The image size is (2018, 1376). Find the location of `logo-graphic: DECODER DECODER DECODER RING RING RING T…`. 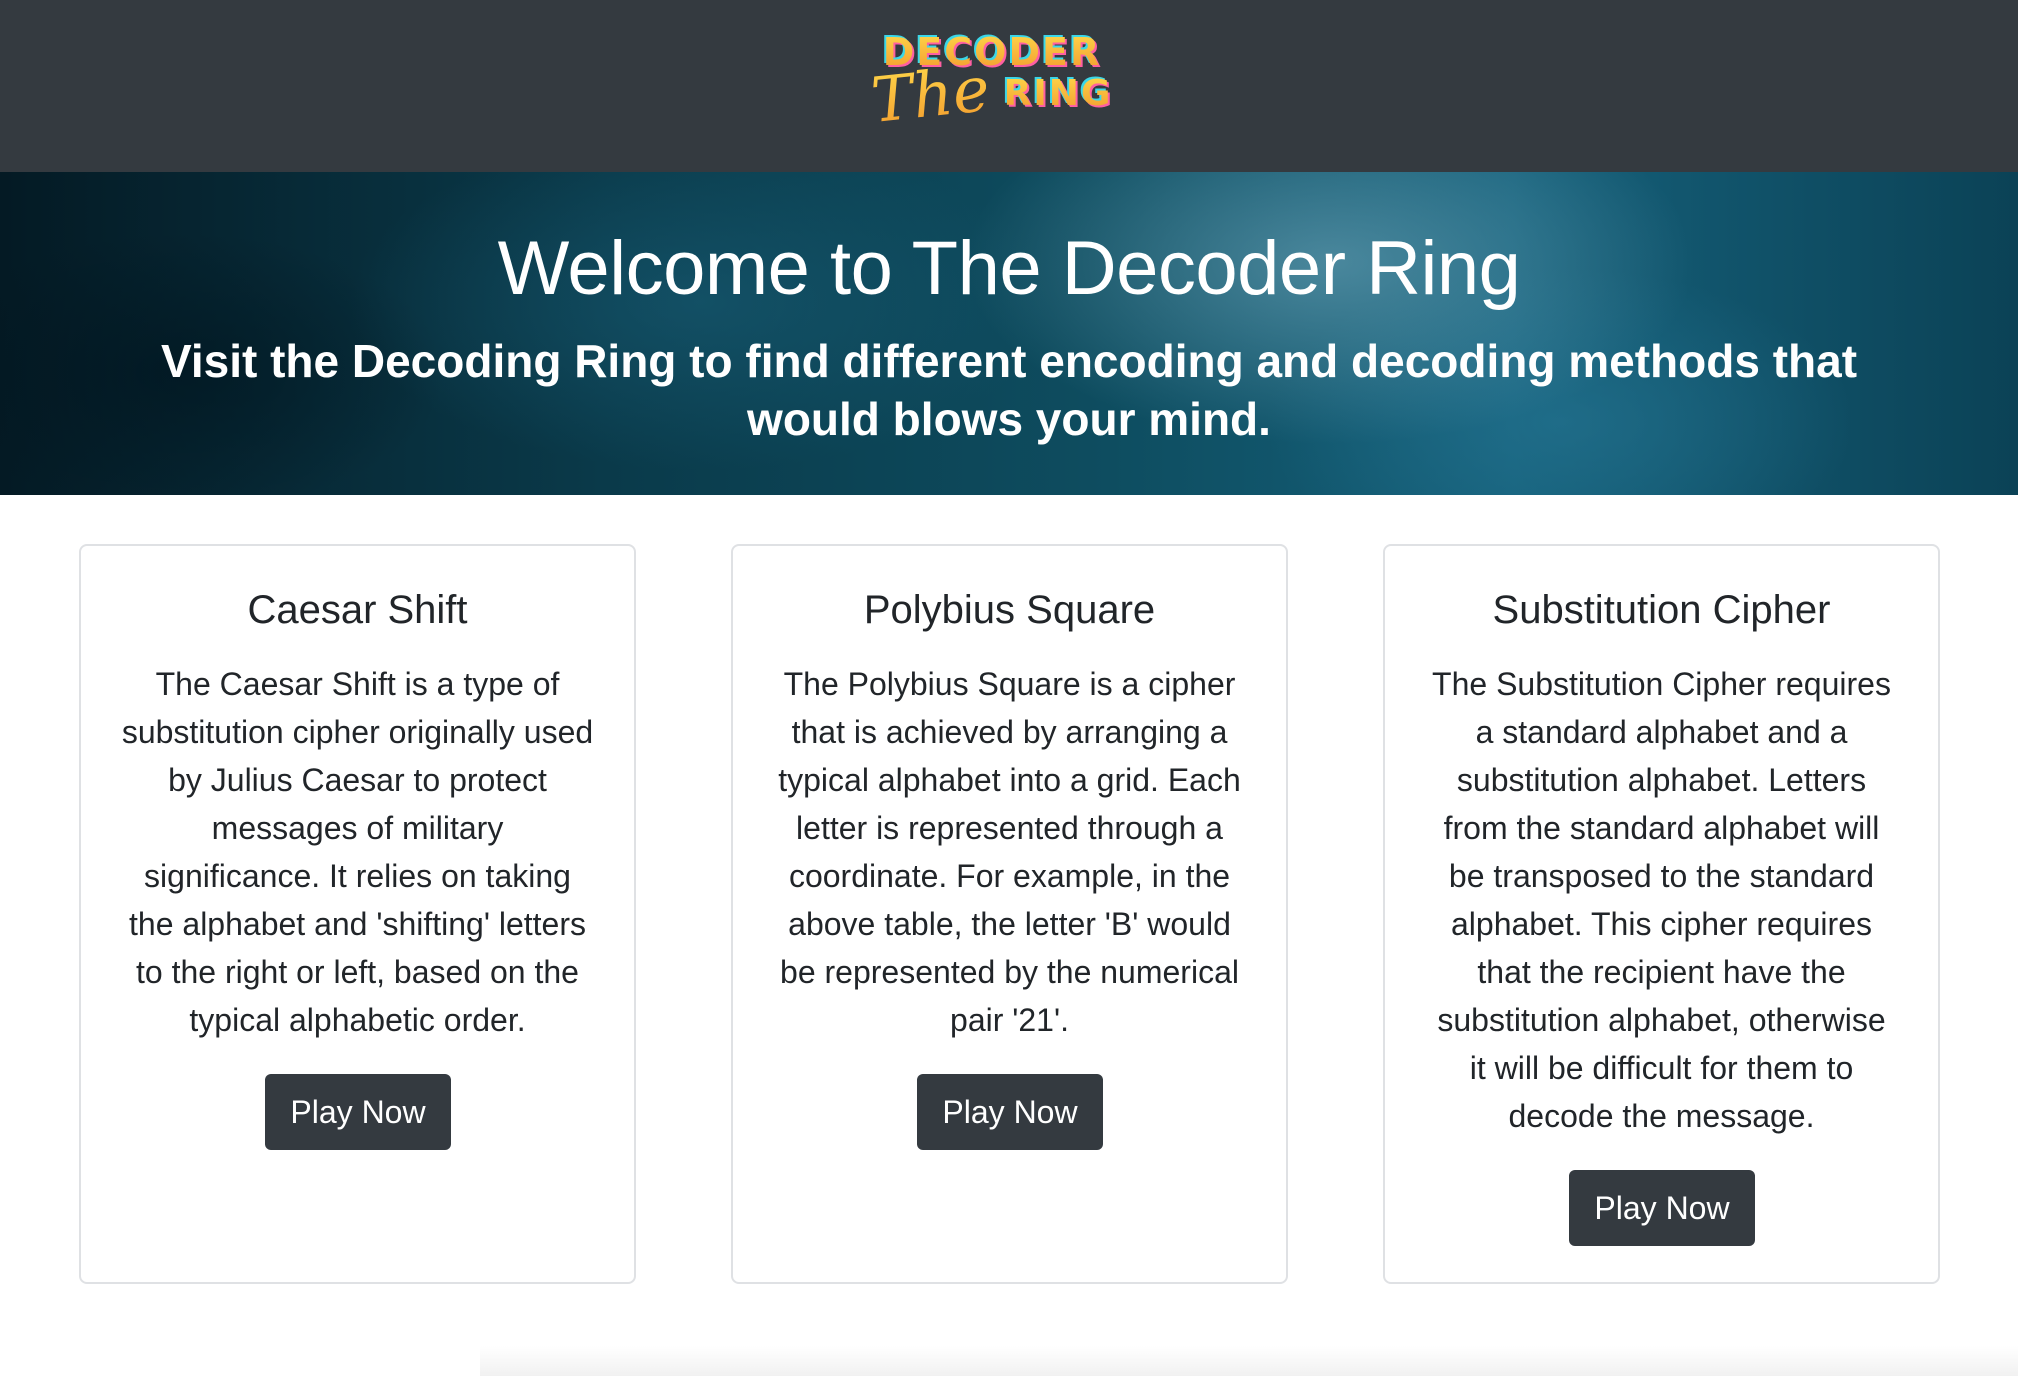

logo-graphic: DECODER DECODER DECODER RING RING RING T… is located at coordinates (990, 83).